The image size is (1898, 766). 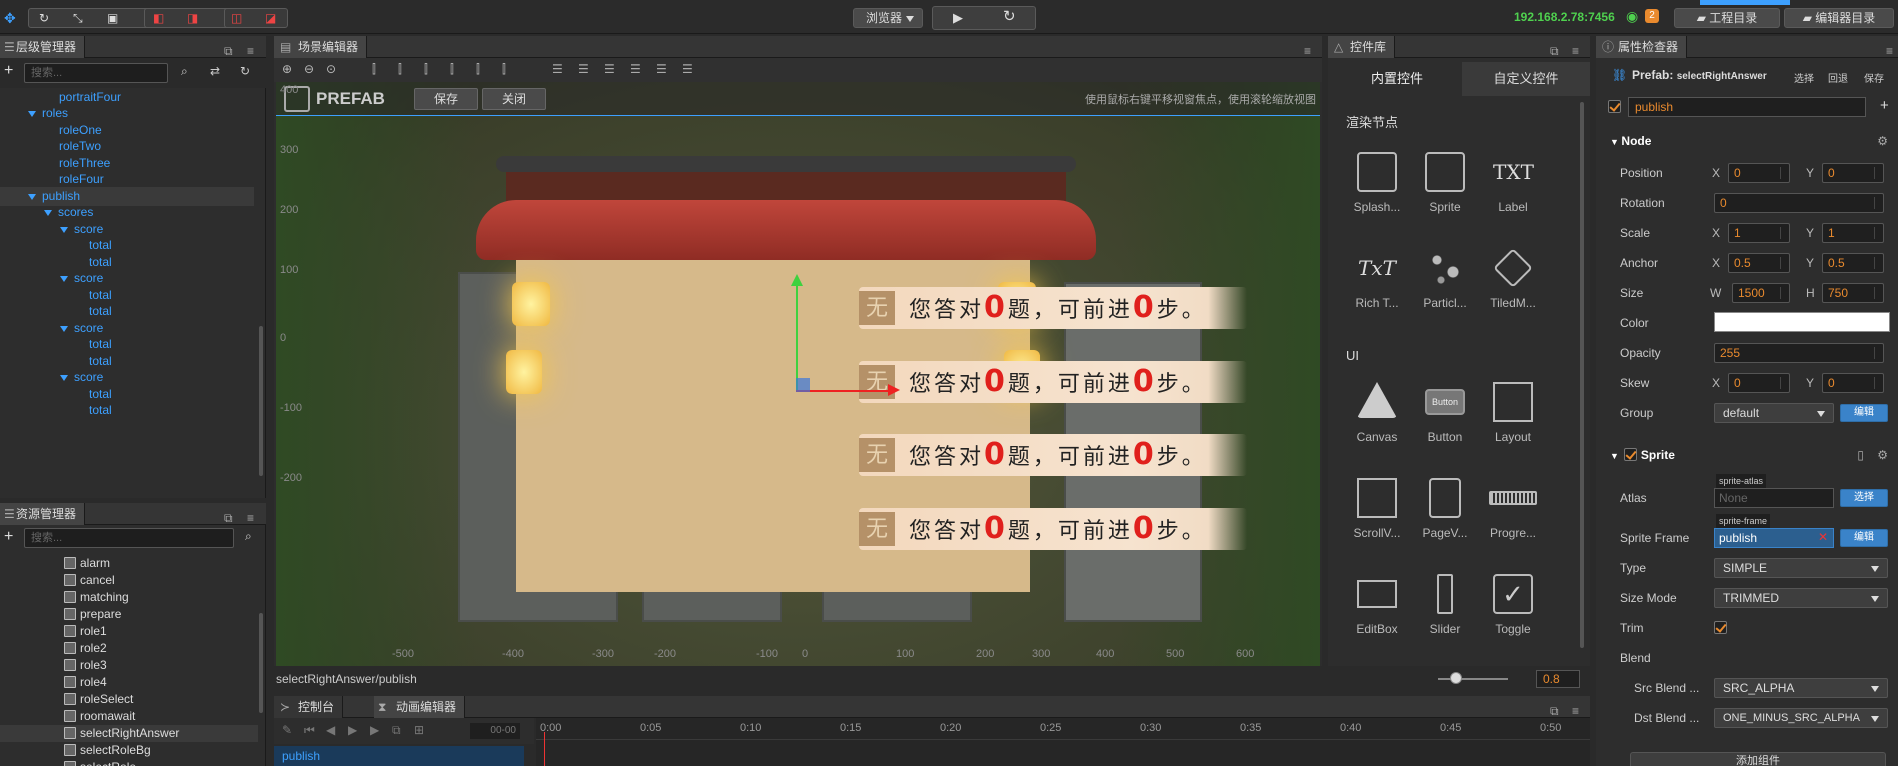 What do you see at coordinates (399, 756) in the screenshot?
I see `animation-track-node: publish` at bounding box center [399, 756].